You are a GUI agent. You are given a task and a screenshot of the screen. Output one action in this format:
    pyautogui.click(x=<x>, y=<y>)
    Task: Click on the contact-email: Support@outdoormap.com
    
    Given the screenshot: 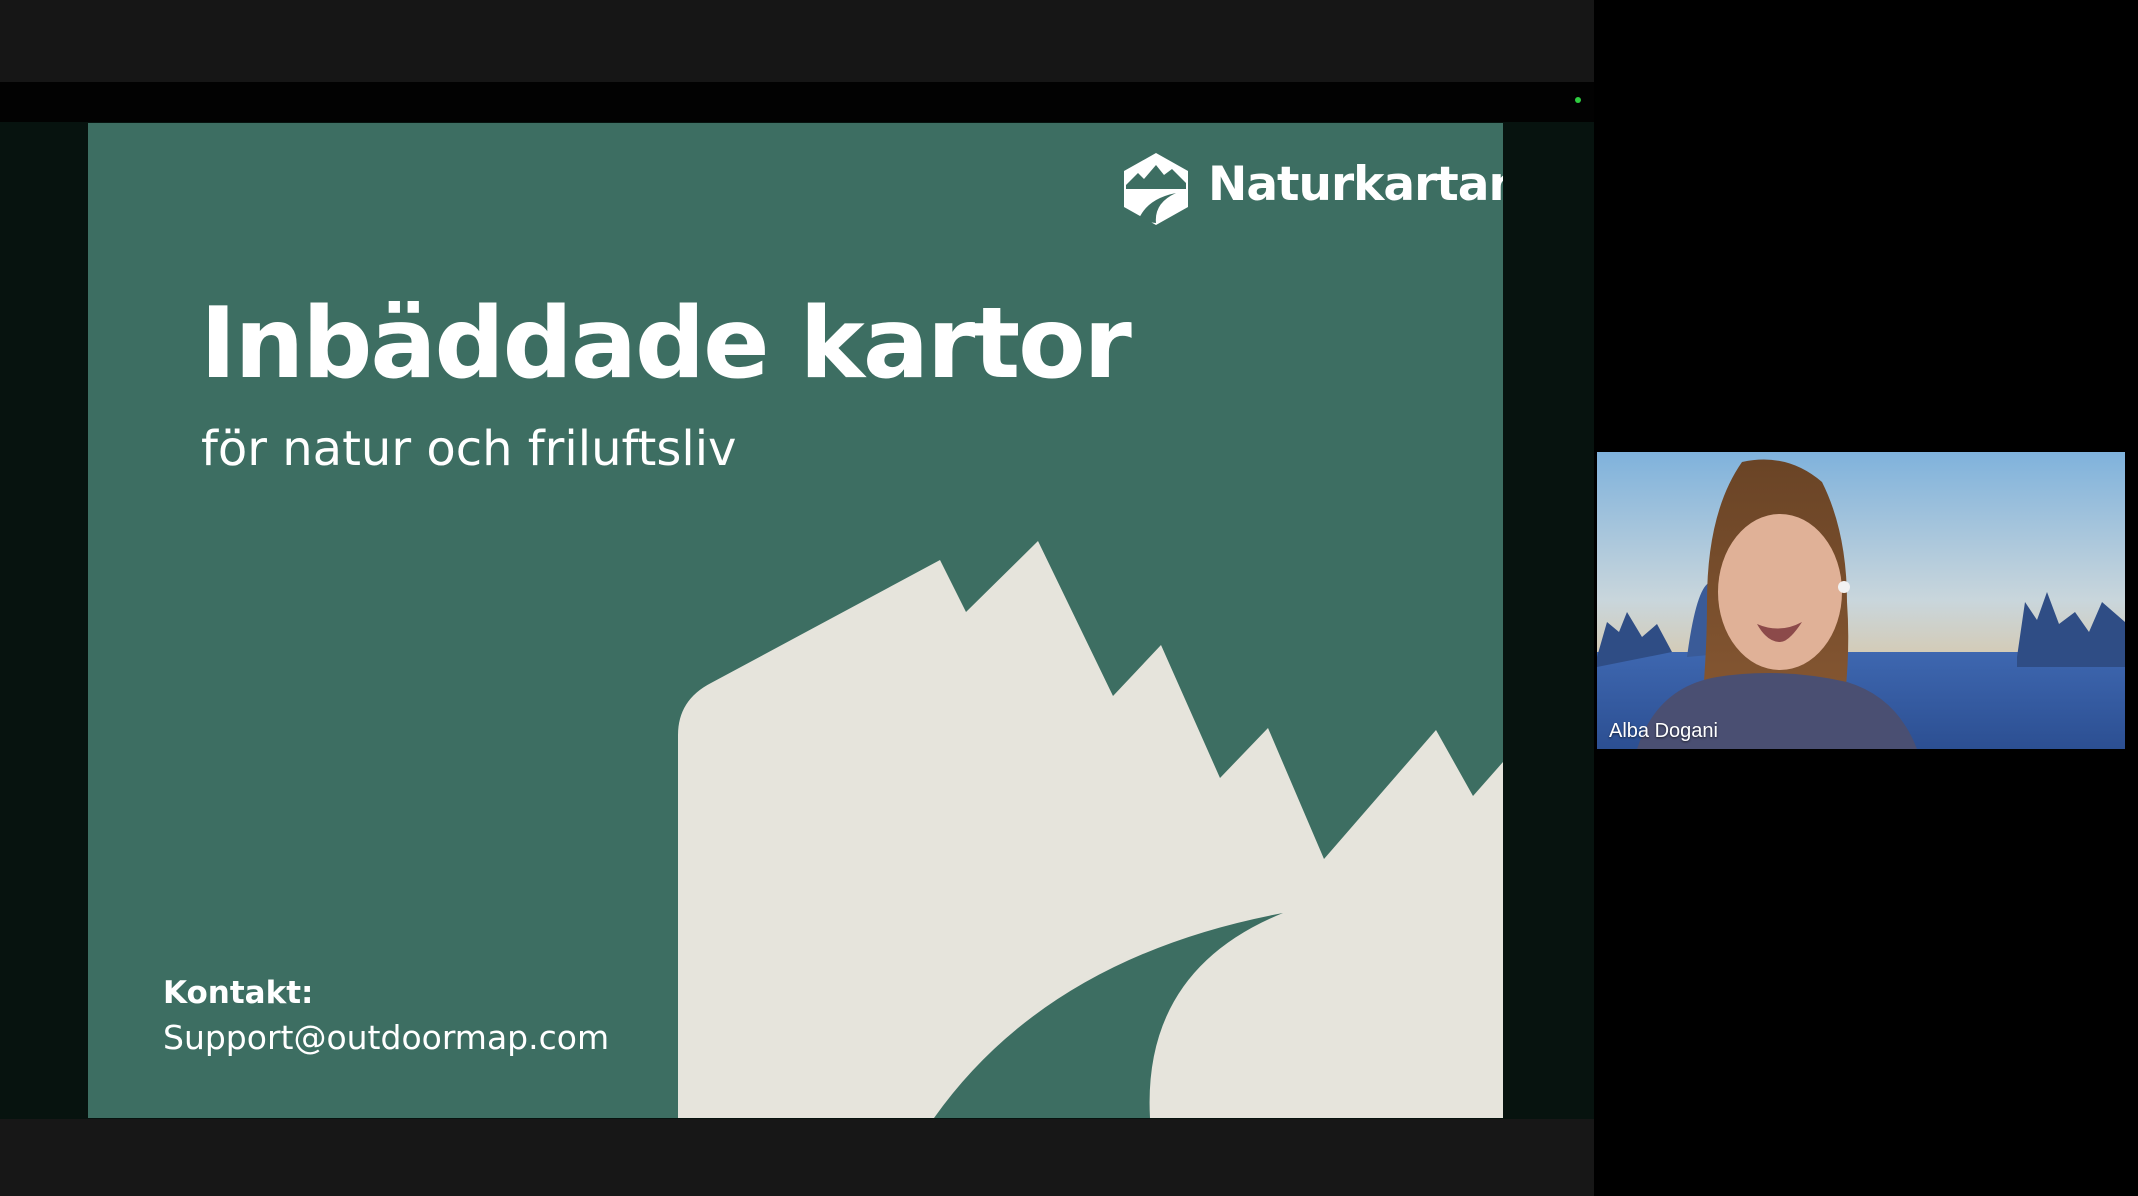 What is the action you would take?
    pyautogui.click(x=386, y=1037)
    